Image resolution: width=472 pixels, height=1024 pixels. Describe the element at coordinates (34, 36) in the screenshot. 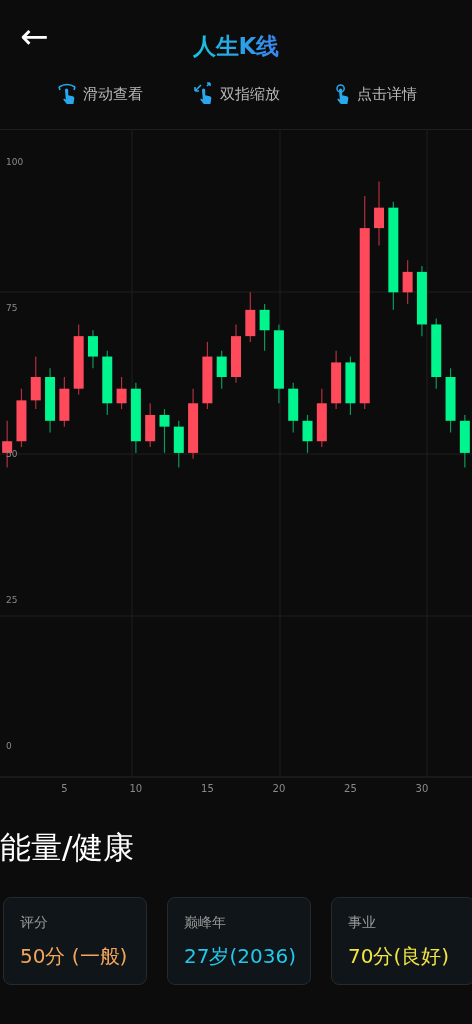

I see `back-button: ←` at that location.